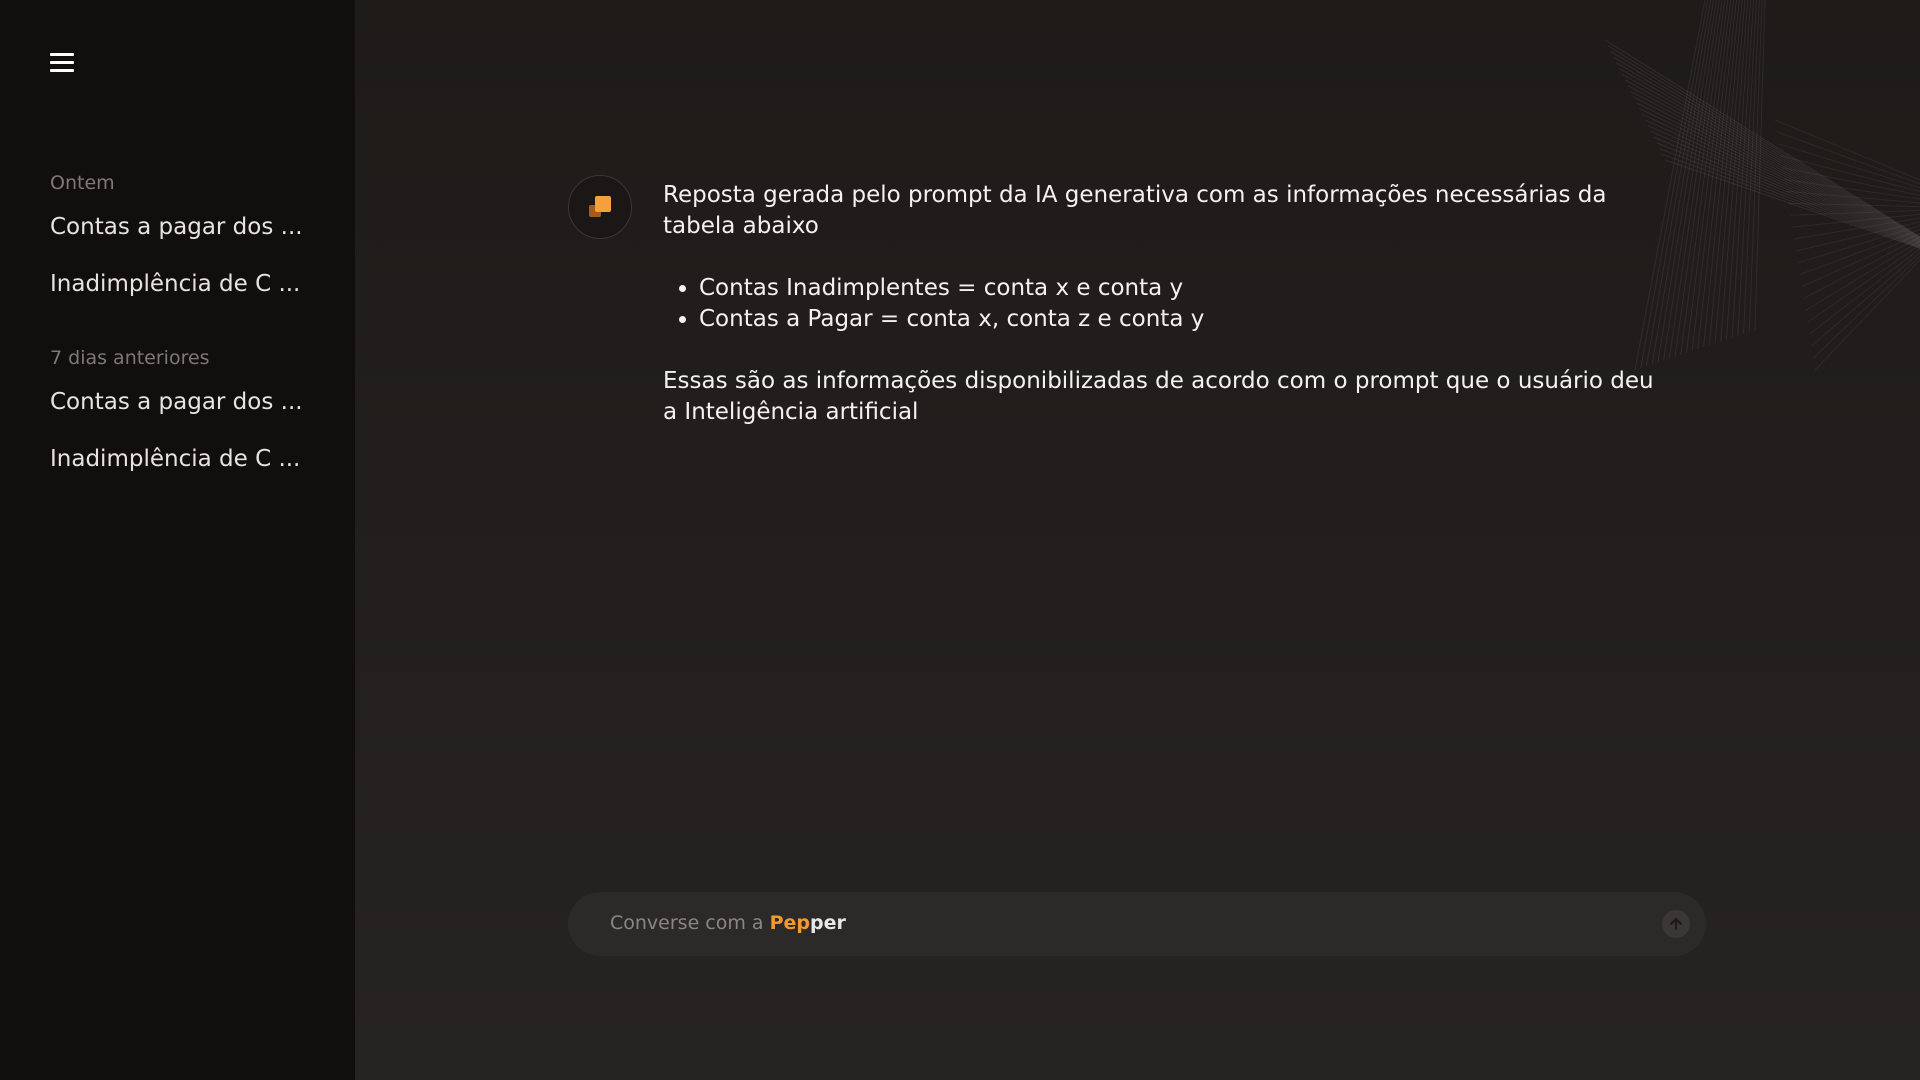  Describe the element at coordinates (130, 358) in the screenshot. I see `history-section-label-7-dias: 7 dias anteriores` at that location.